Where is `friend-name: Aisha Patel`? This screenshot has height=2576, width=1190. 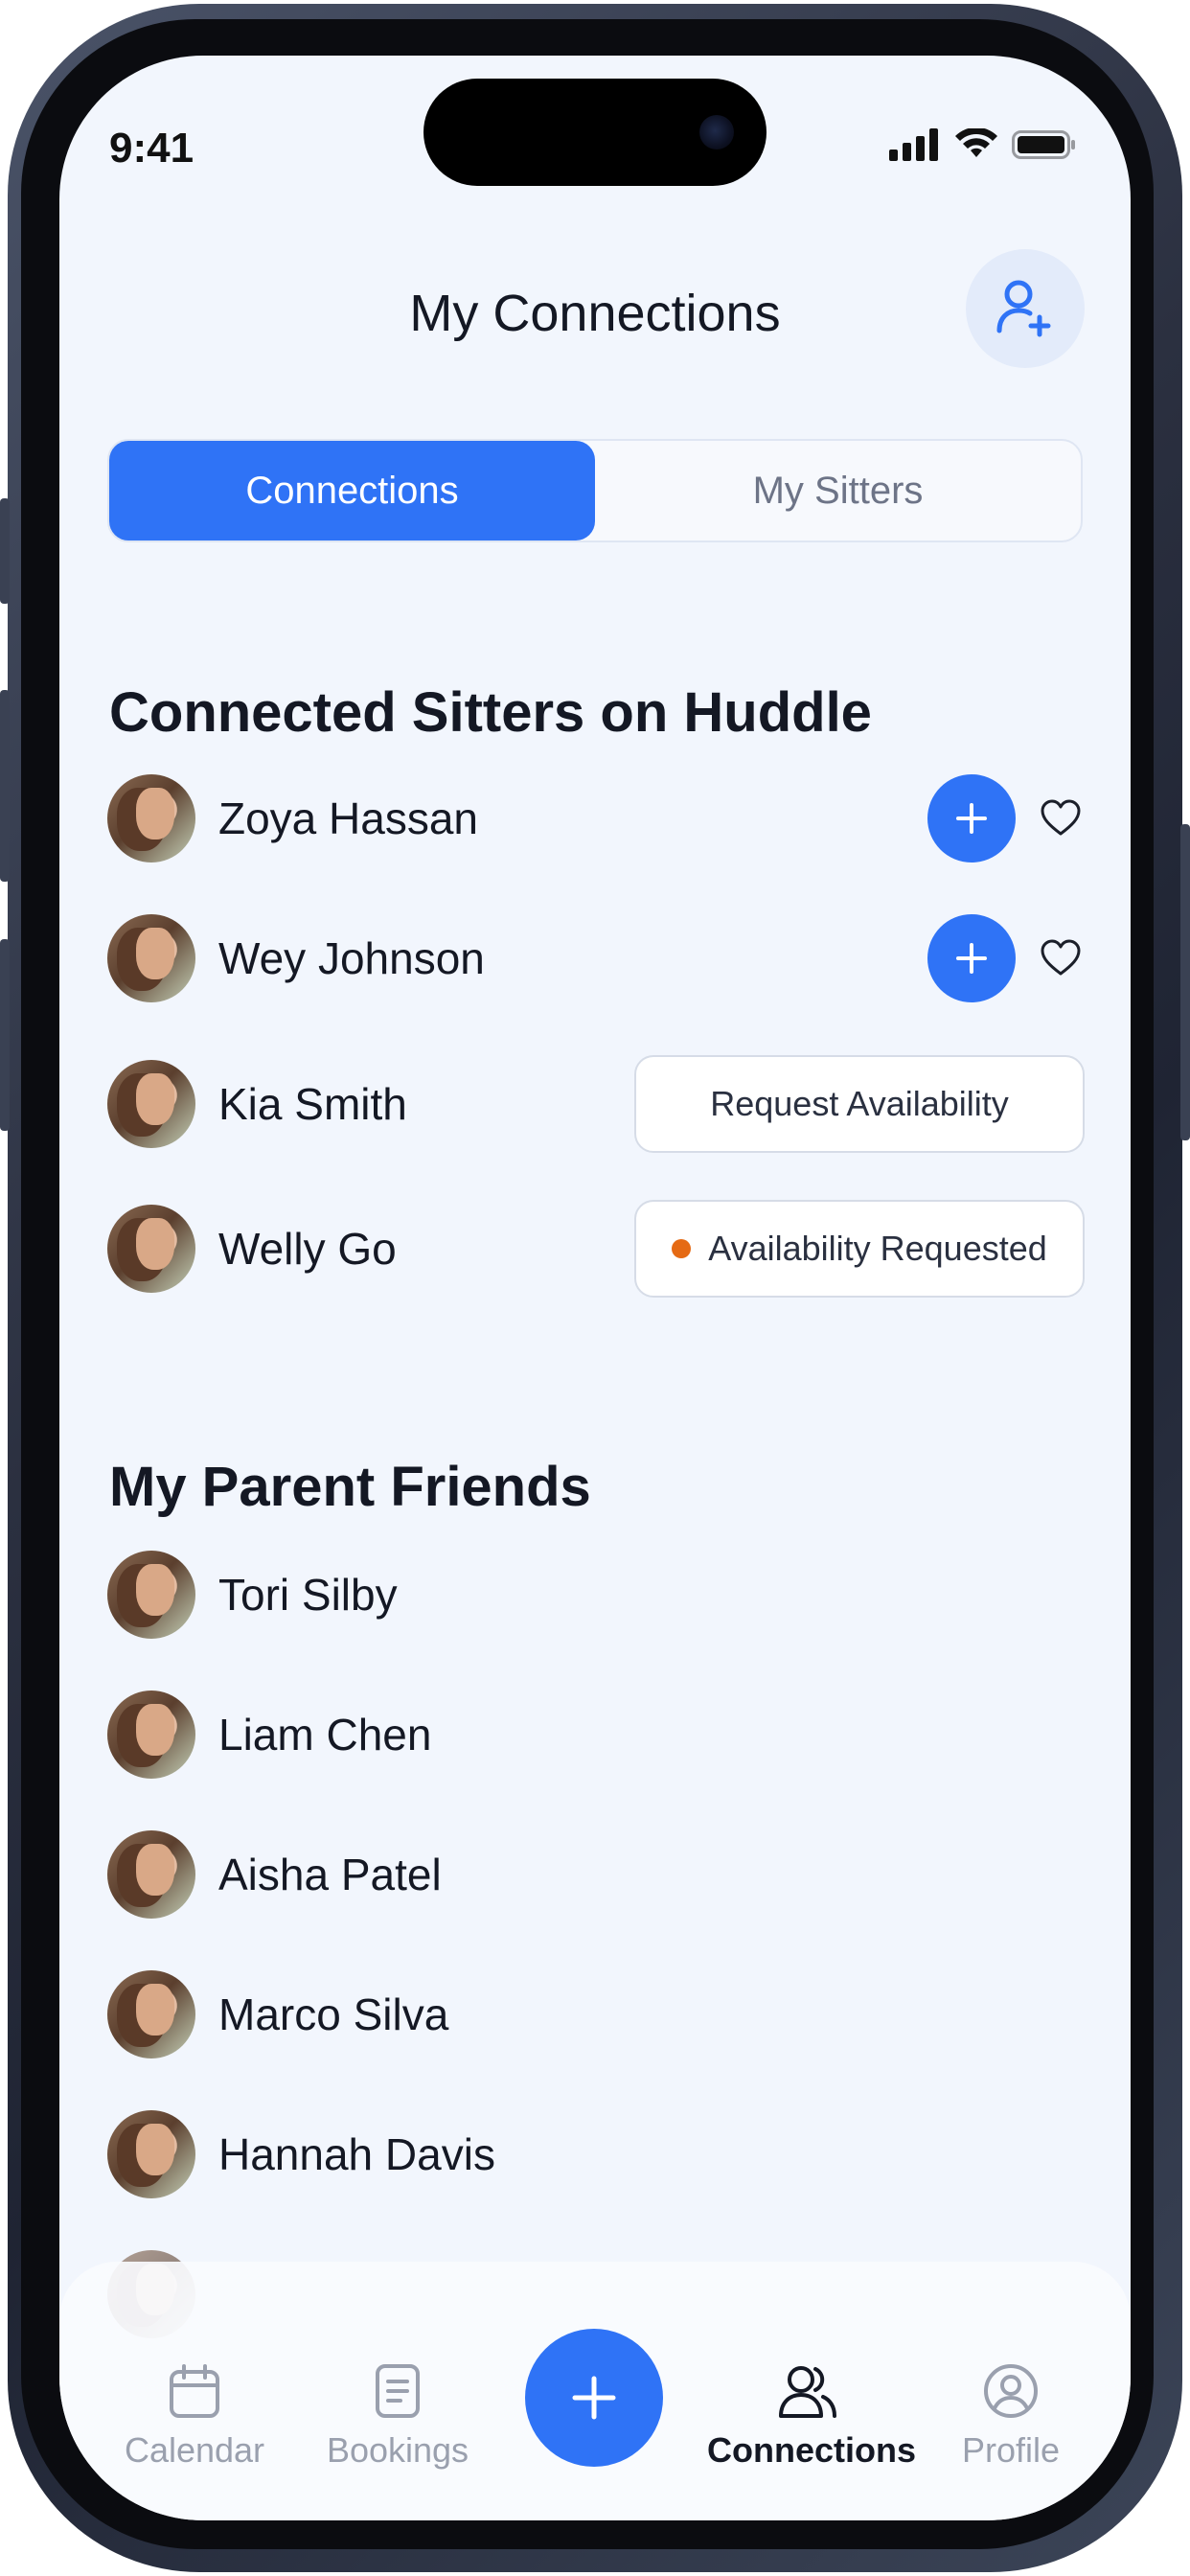
friend-name: Aisha Patel is located at coordinates (330, 1874).